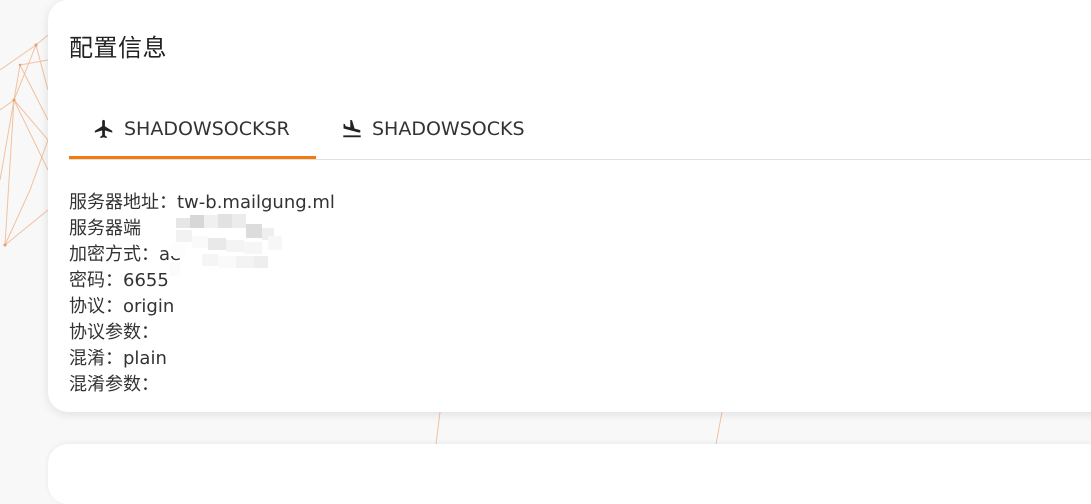 This screenshot has height=504, width=1091. I want to click on page-title: 配置信息, so click(118, 48).